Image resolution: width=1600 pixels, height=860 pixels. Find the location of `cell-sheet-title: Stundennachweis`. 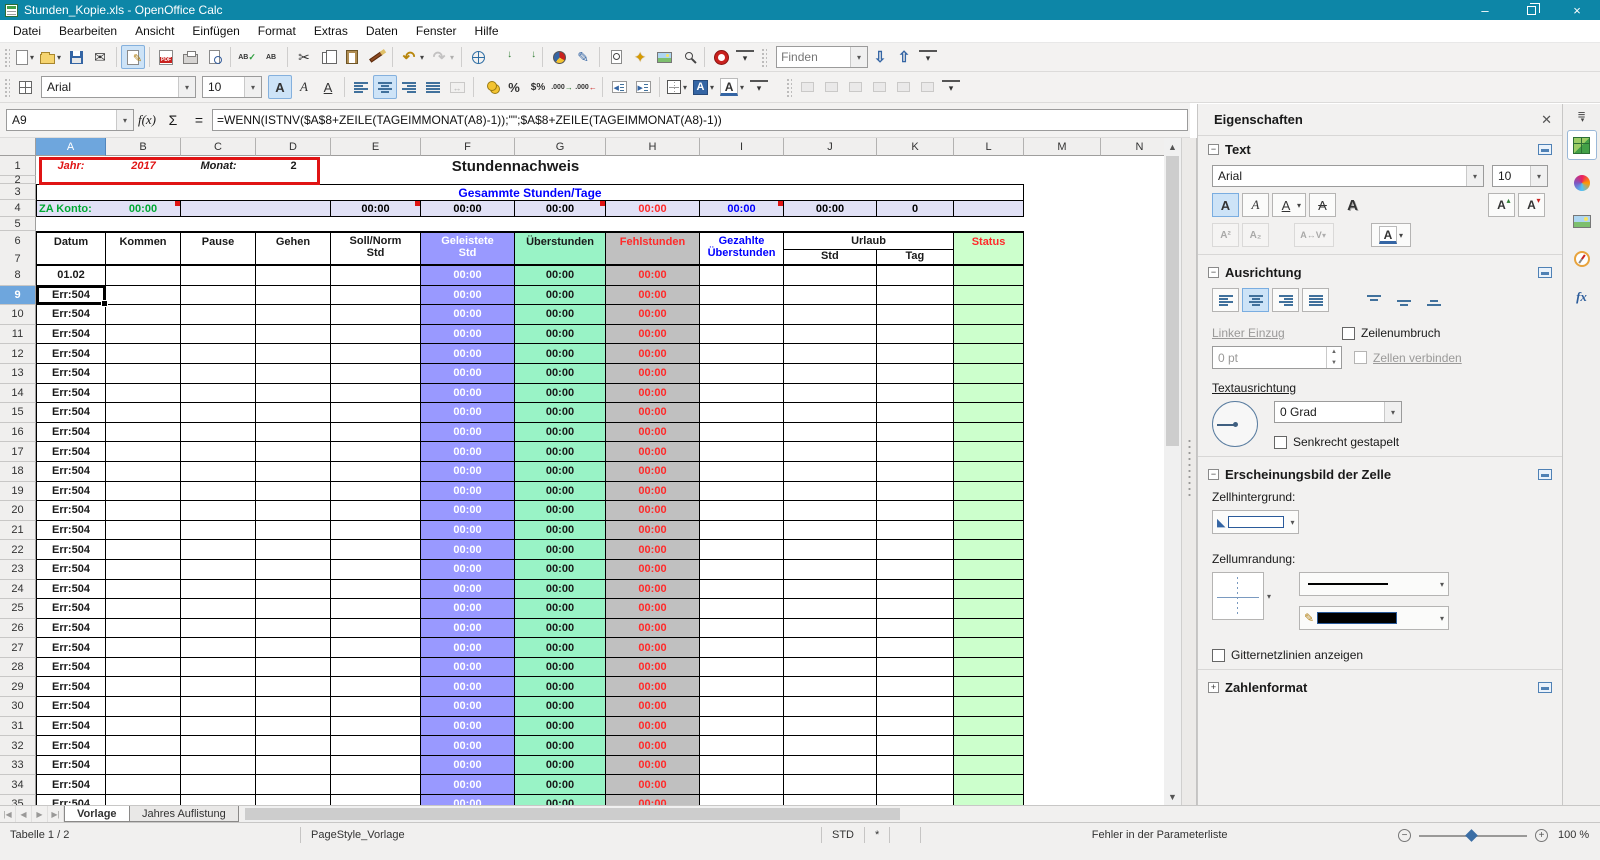

cell-sheet-title: Stundennachweis is located at coordinates (515, 166).